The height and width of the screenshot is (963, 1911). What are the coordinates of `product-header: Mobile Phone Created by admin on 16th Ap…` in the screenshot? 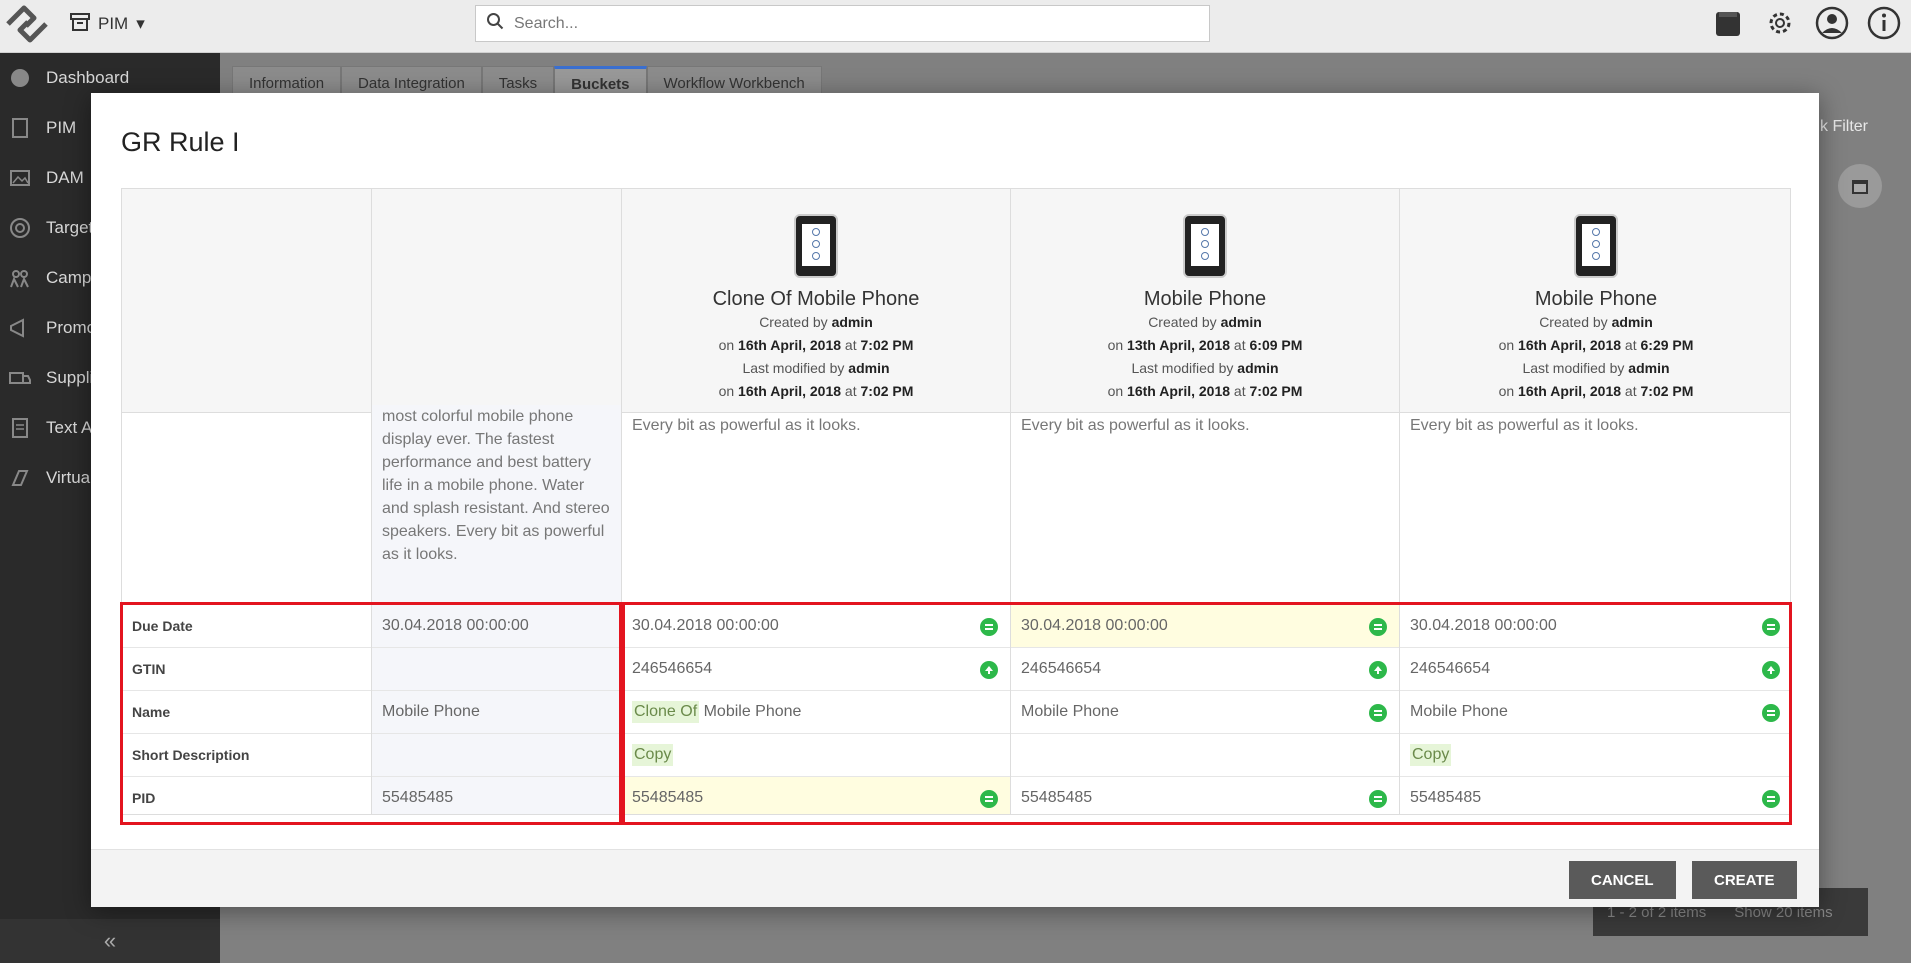 It's located at (1595, 301).